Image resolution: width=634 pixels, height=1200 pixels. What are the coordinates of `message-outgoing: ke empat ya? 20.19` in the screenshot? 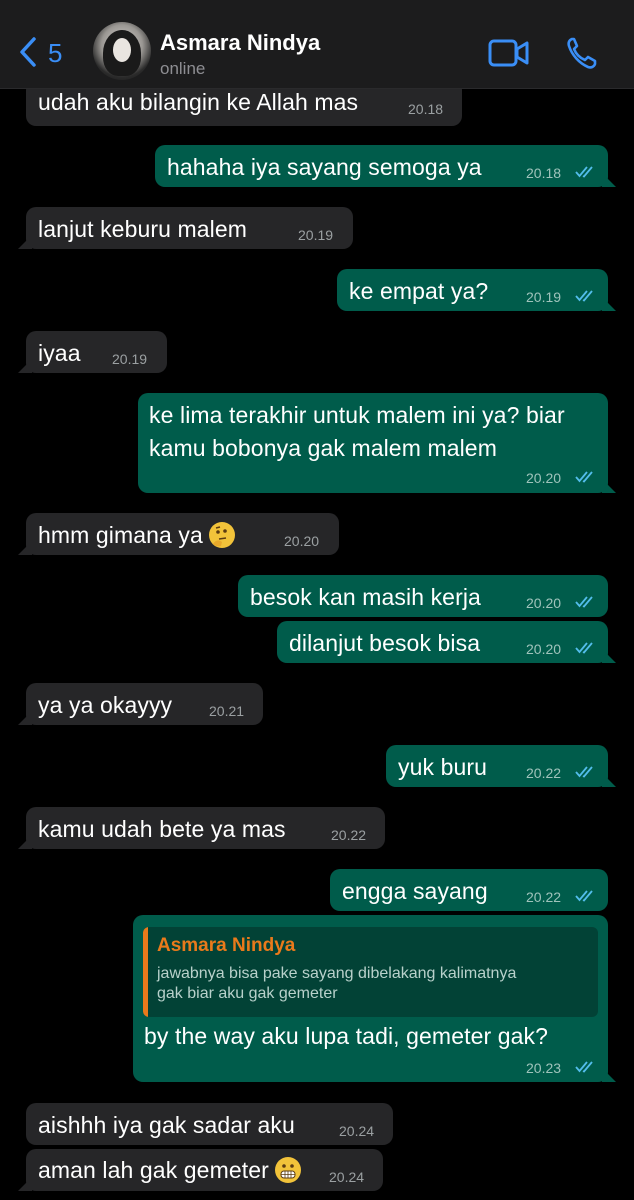 It's located at (476, 290).